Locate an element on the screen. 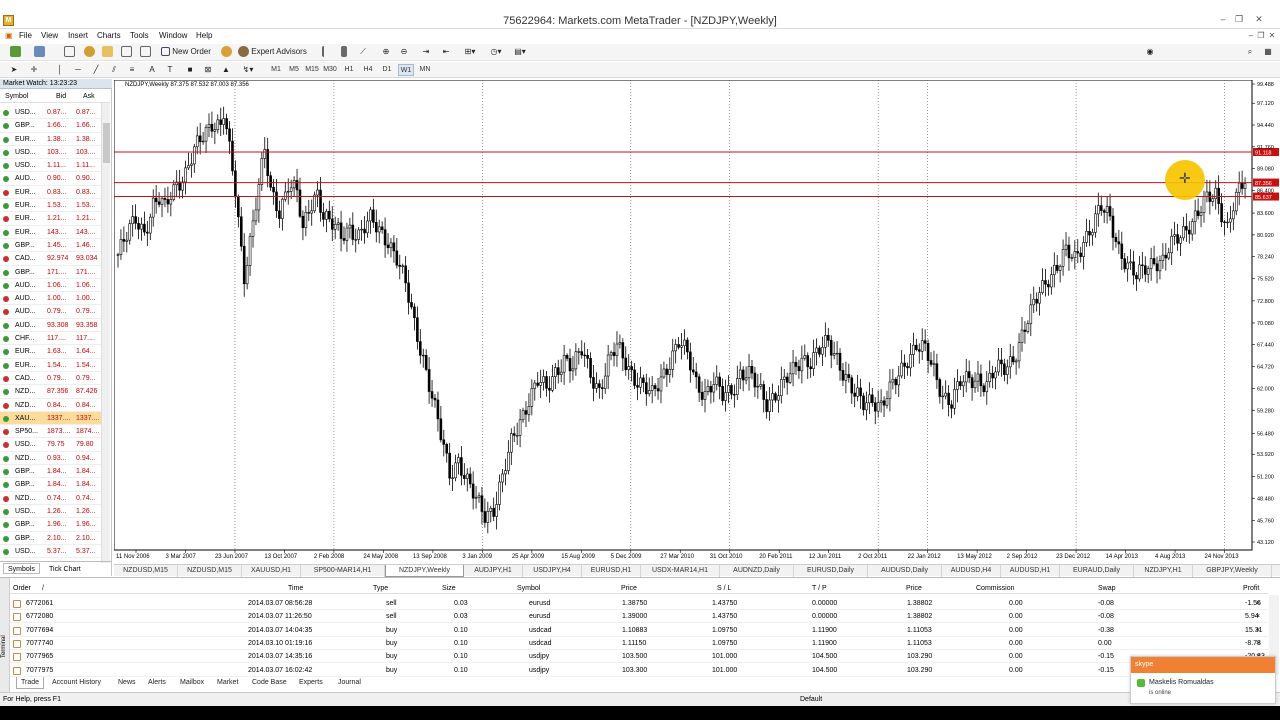  tf-h1: H1 is located at coordinates (349, 70).